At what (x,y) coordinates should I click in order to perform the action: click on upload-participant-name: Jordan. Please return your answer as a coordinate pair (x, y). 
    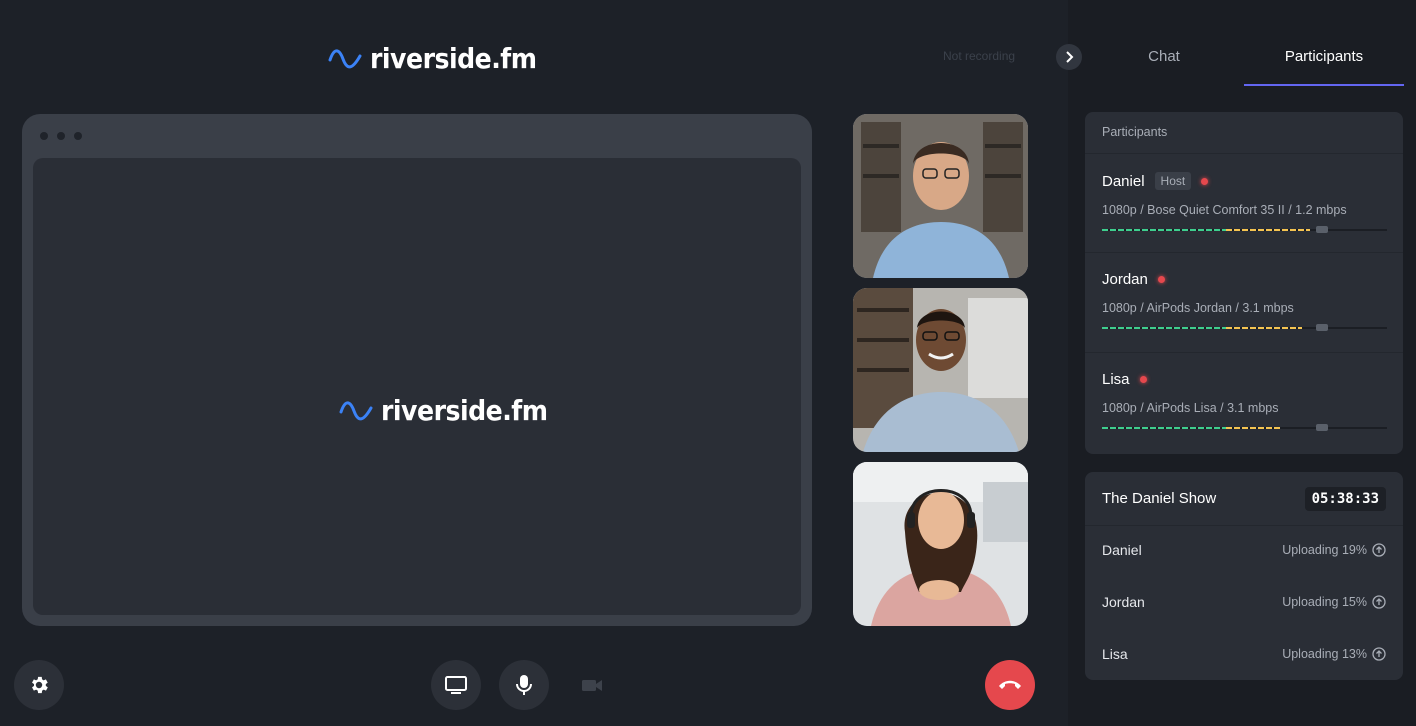
    Looking at the image, I should click on (1123, 602).